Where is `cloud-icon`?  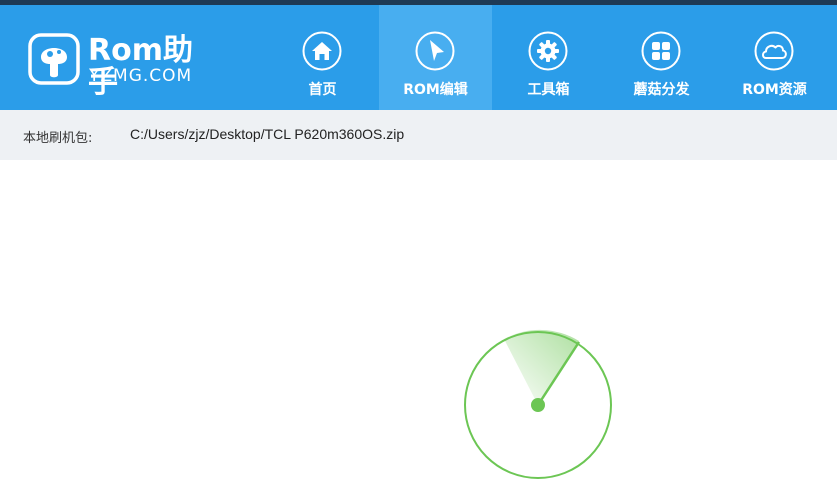 cloud-icon is located at coordinates (774, 51).